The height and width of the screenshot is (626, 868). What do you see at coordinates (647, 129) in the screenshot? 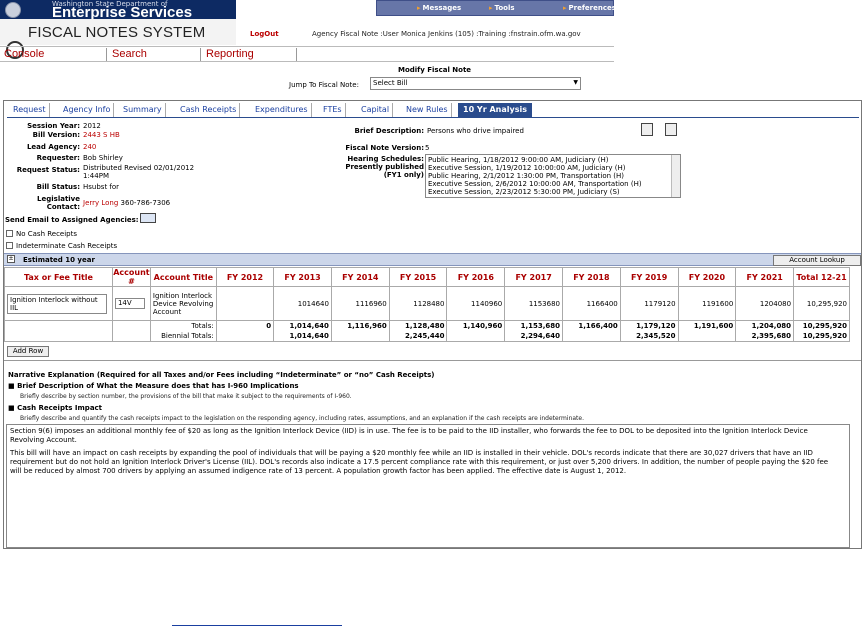
I see `print-icon` at bounding box center [647, 129].